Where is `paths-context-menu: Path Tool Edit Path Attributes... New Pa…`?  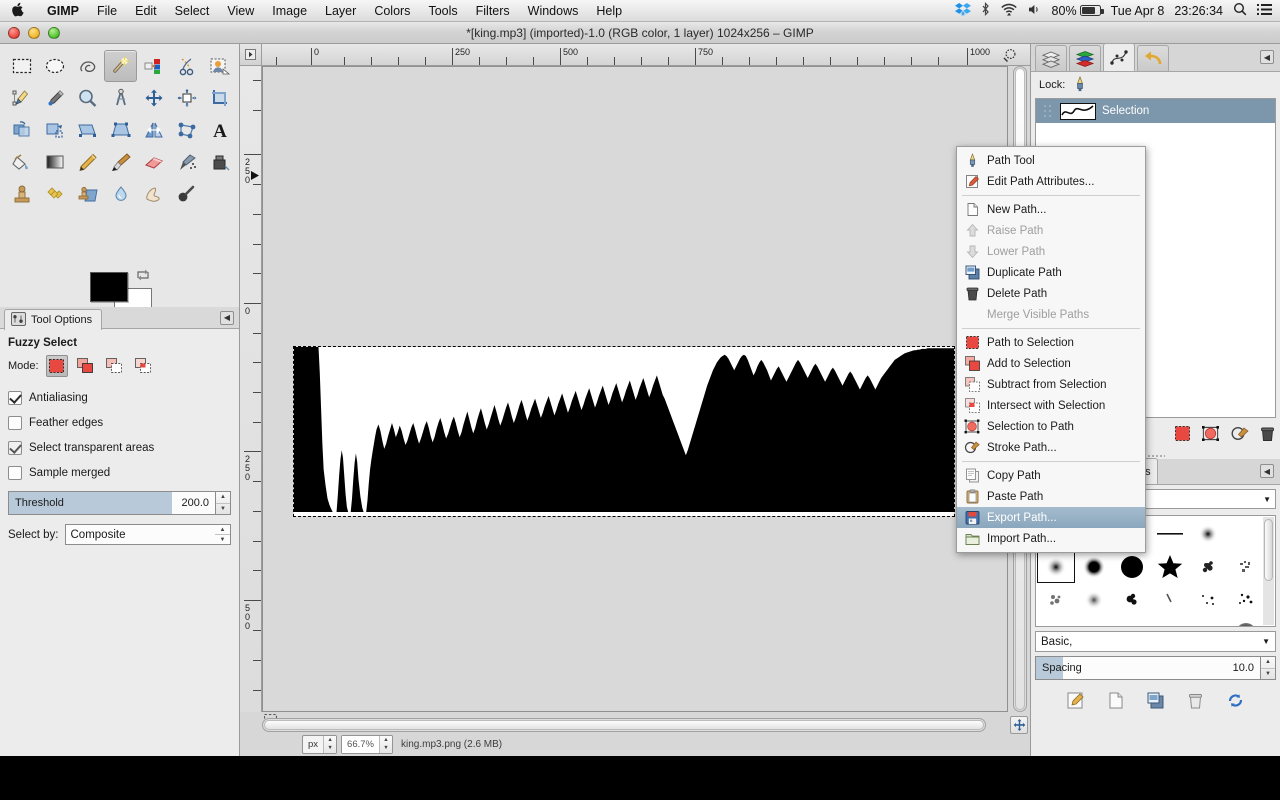 paths-context-menu: Path Tool Edit Path Attributes... New Pa… is located at coordinates (1051, 349).